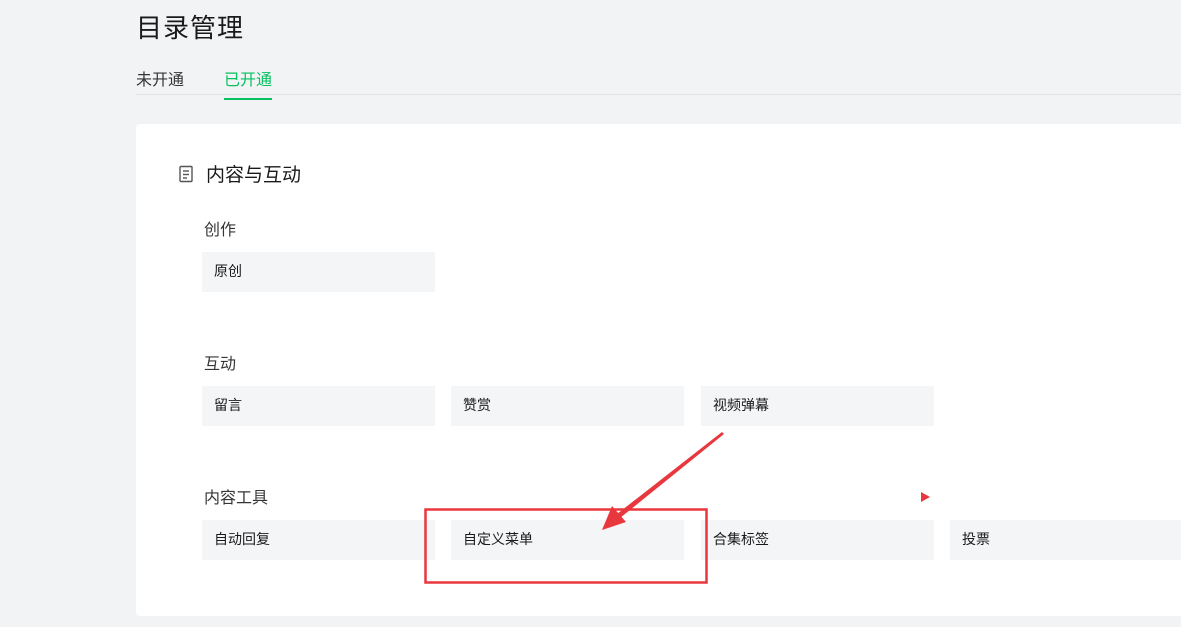 This screenshot has height=627, width=1181. What do you see at coordinates (318, 272) in the screenshot?
I see `tile-original: 原创` at bounding box center [318, 272].